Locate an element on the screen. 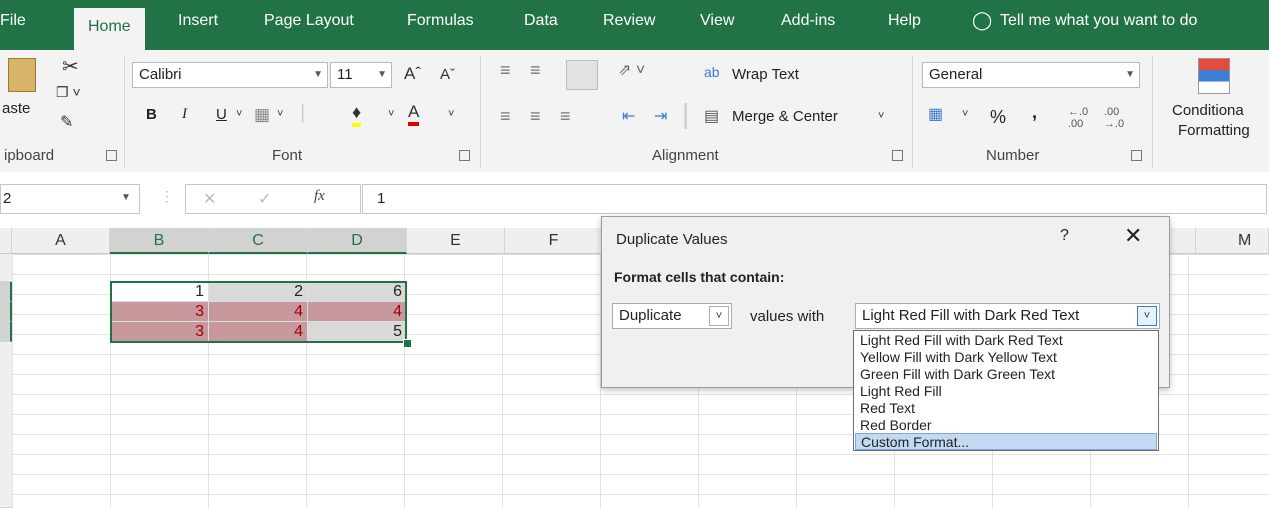 The height and width of the screenshot is (508, 1269). group-label-font: Font is located at coordinates (287, 155).